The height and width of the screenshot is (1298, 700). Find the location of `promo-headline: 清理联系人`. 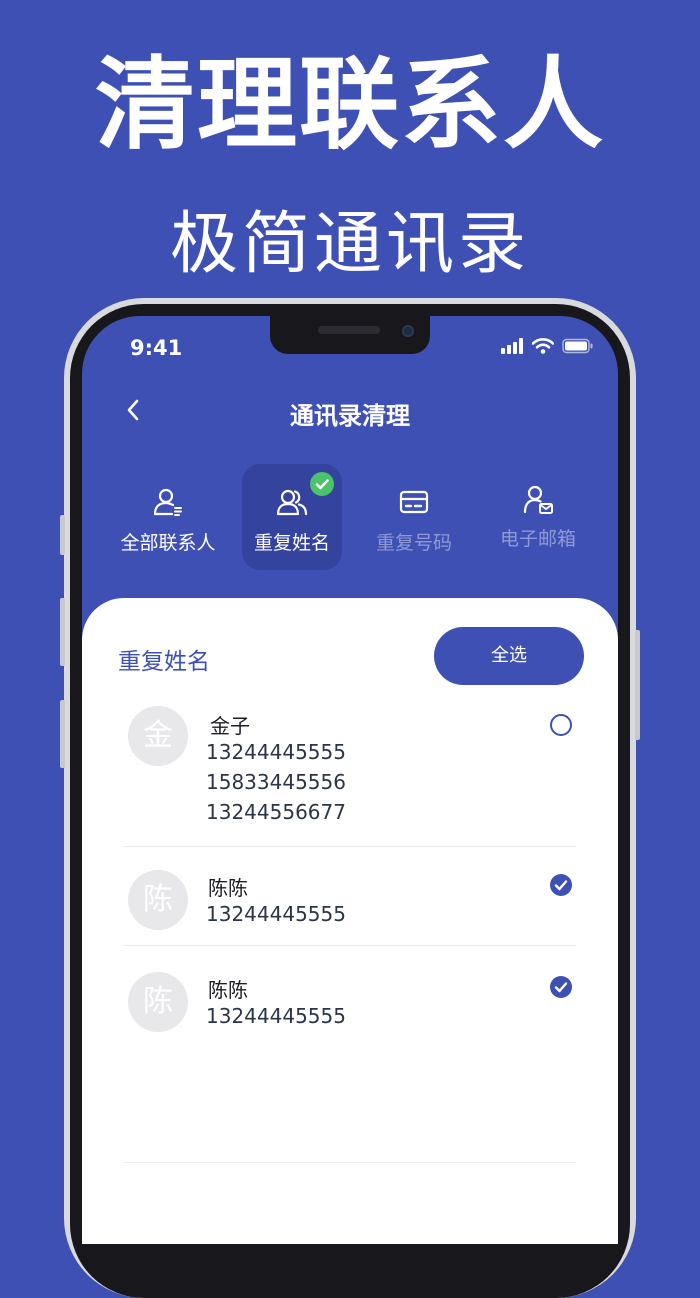

promo-headline: 清理联系人 is located at coordinates (350, 104).